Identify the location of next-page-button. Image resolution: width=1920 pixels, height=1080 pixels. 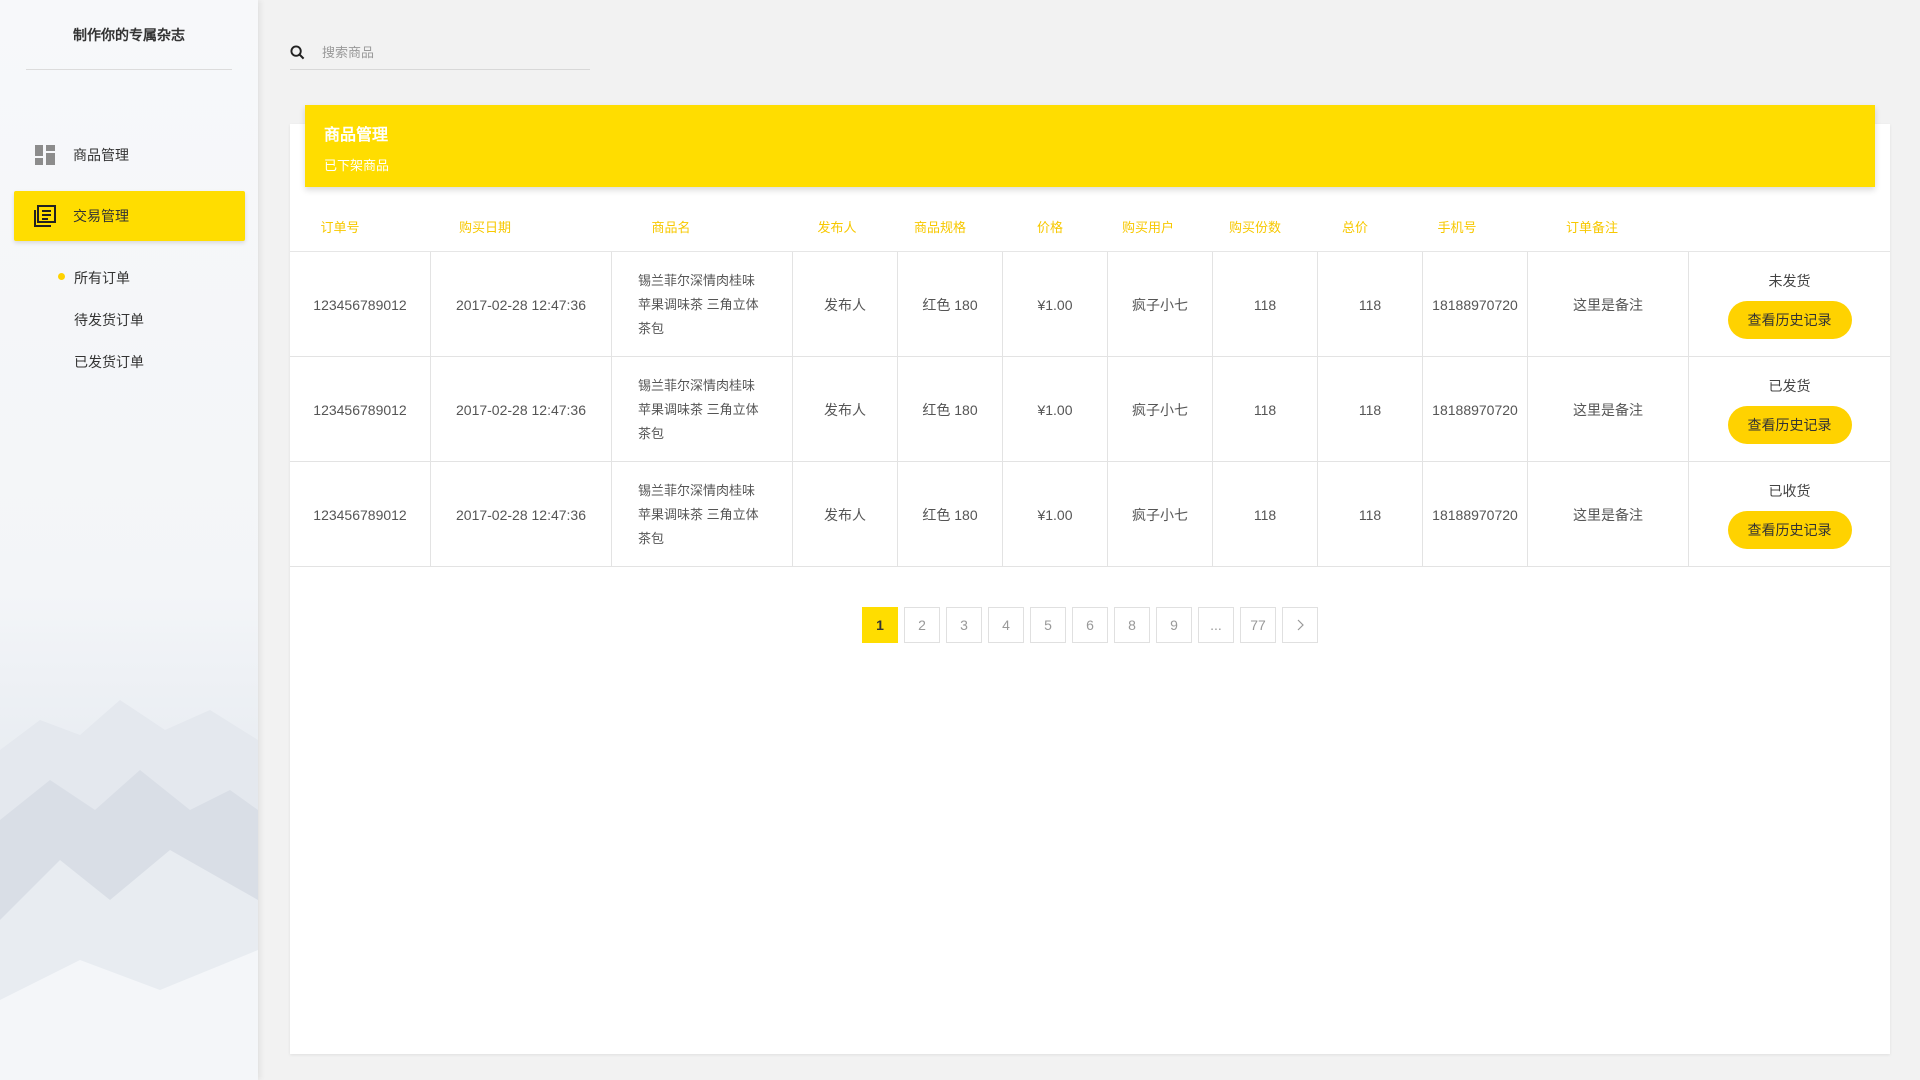
(1300, 625).